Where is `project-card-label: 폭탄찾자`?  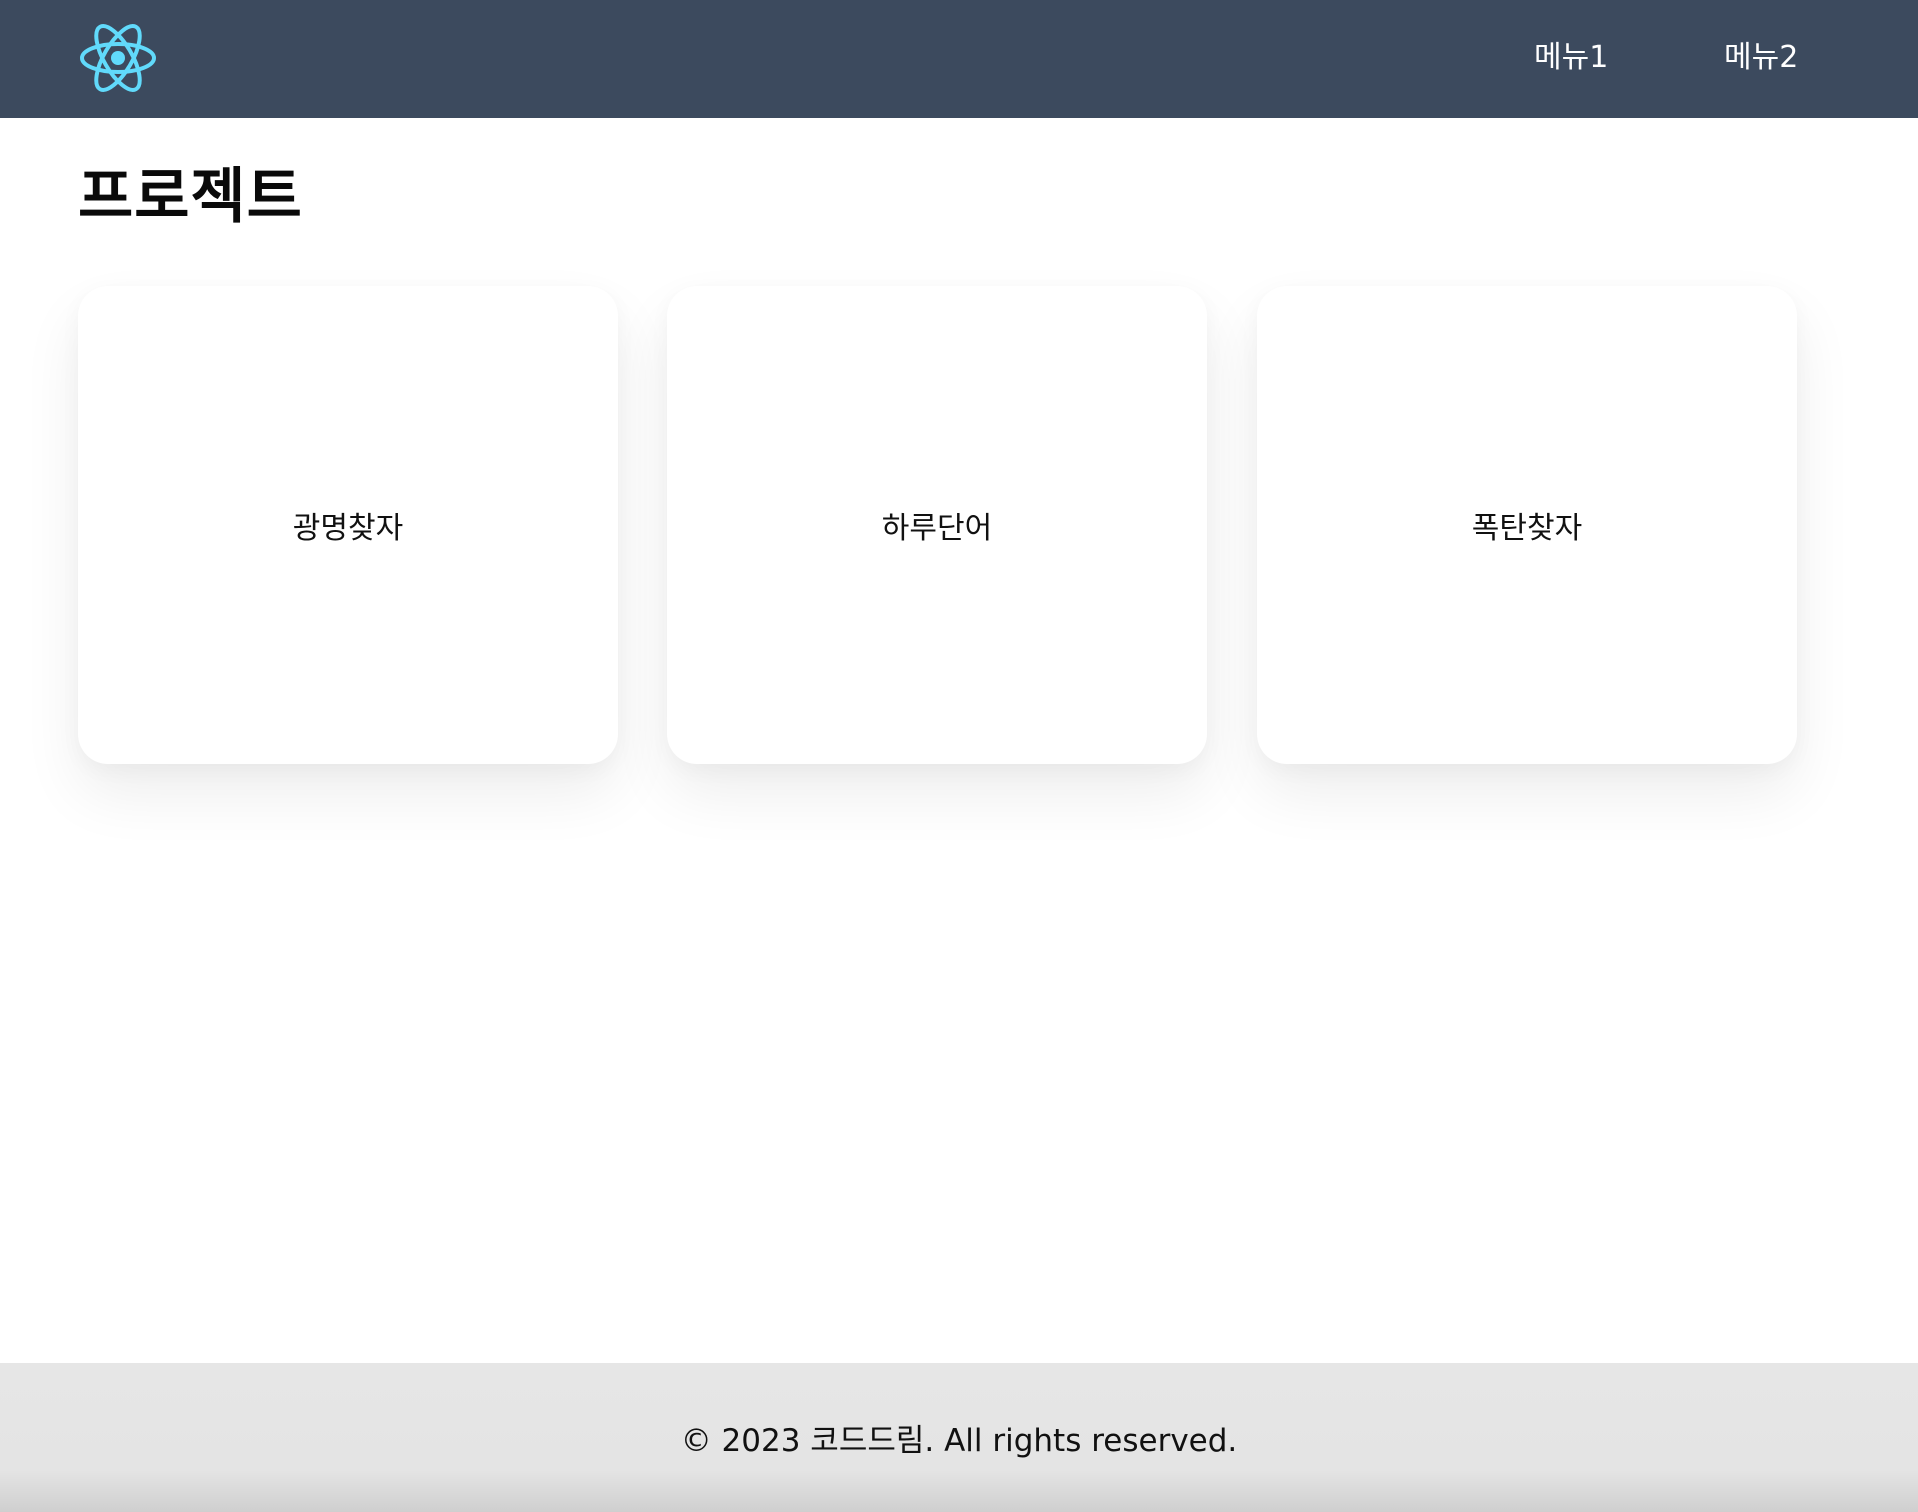
project-card-label: 폭탄찾자 is located at coordinates (1527, 528).